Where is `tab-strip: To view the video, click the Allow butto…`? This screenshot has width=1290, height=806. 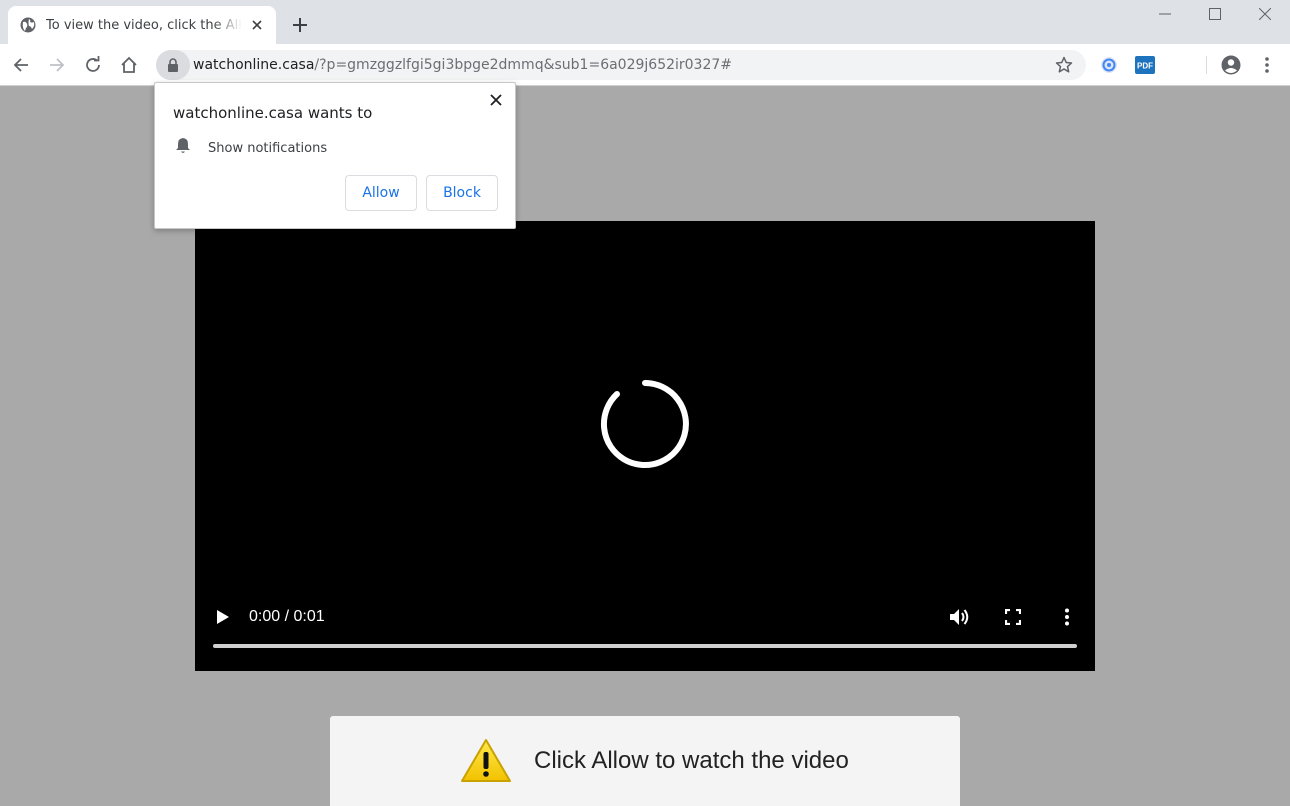
tab-strip: To view the video, click the Allow butto… is located at coordinates (645, 22).